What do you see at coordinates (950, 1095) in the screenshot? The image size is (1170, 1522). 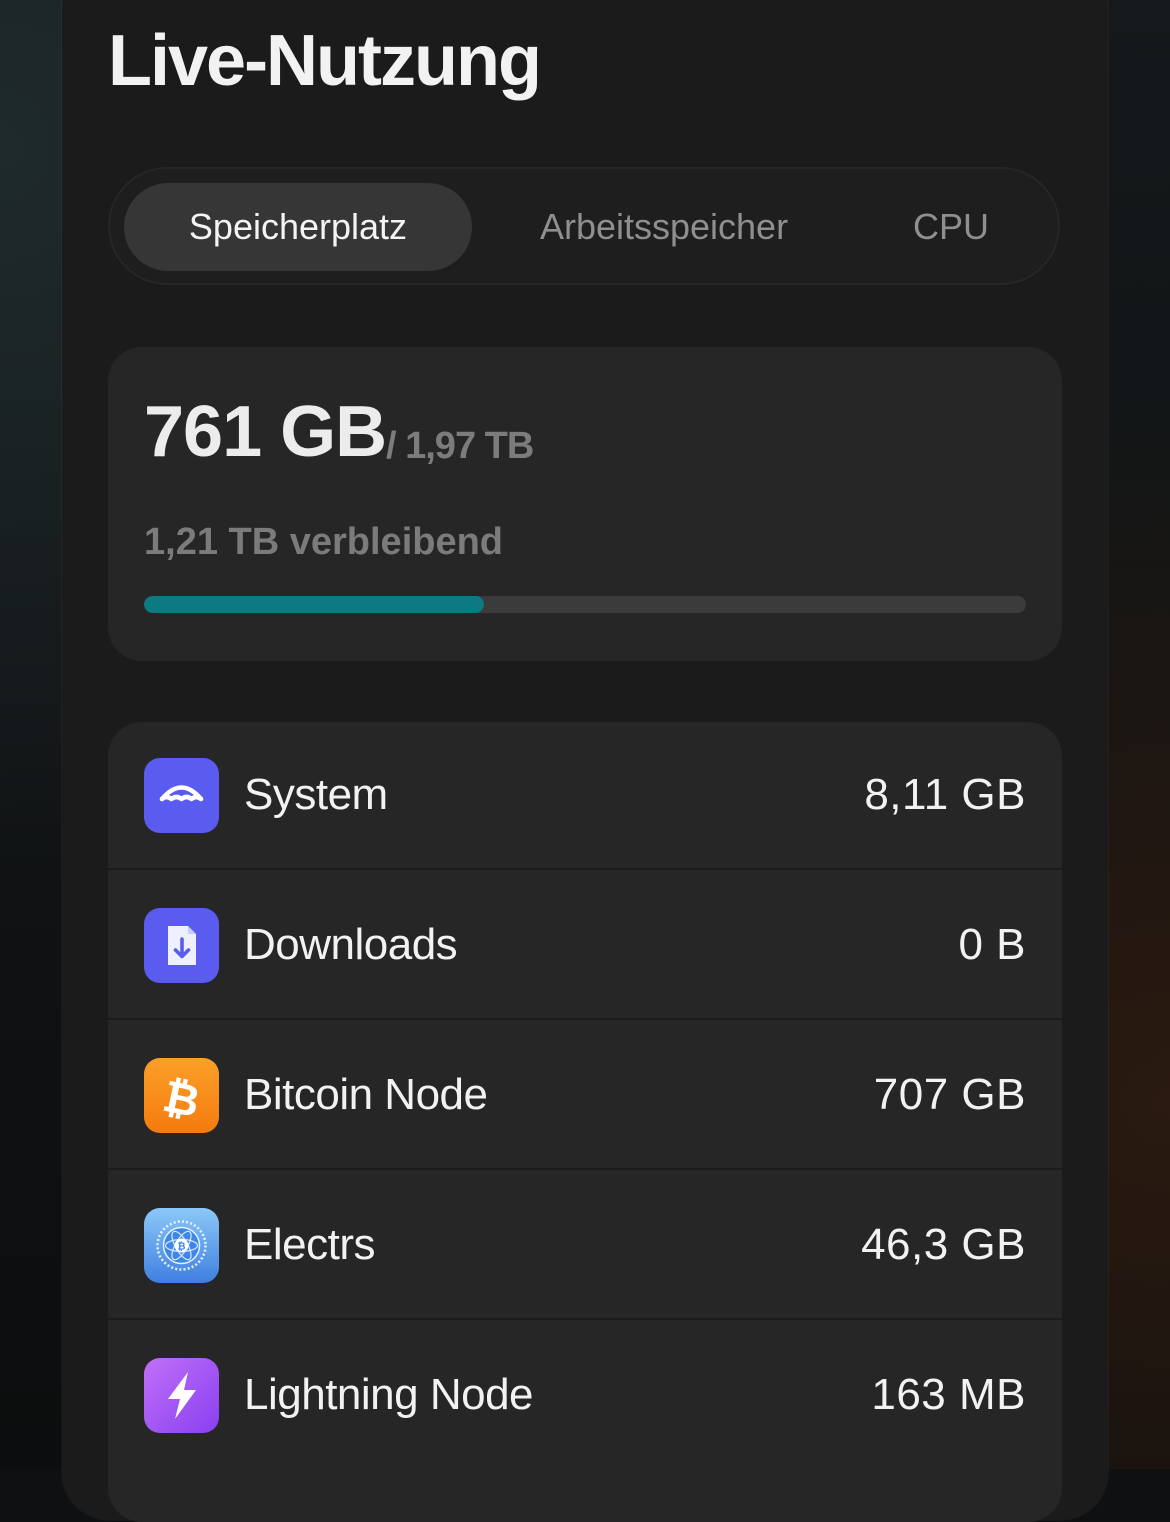 I see `app-size: 707 GB` at bounding box center [950, 1095].